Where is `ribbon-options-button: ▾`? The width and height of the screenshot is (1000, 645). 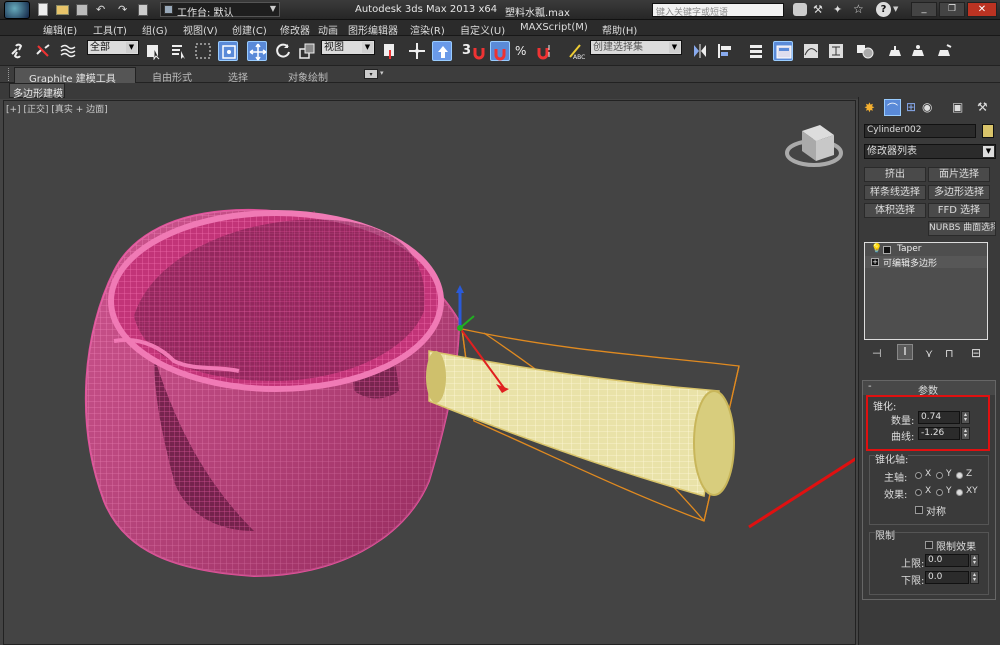 ribbon-options-button: ▾ is located at coordinates (371, 74).